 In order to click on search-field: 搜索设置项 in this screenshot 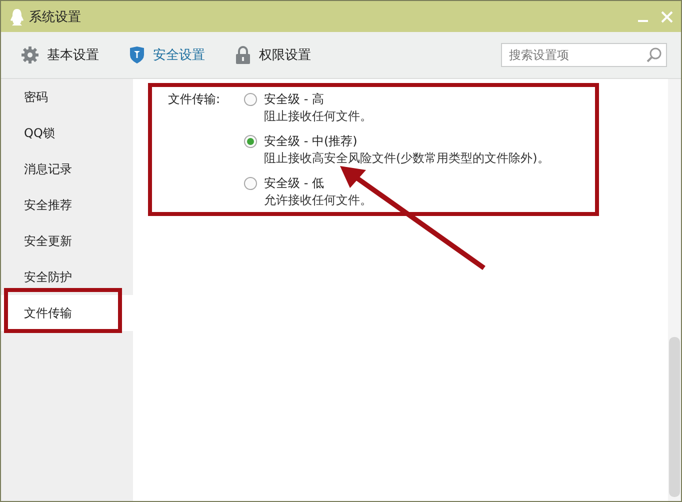, I will do `click(584, 55)`.